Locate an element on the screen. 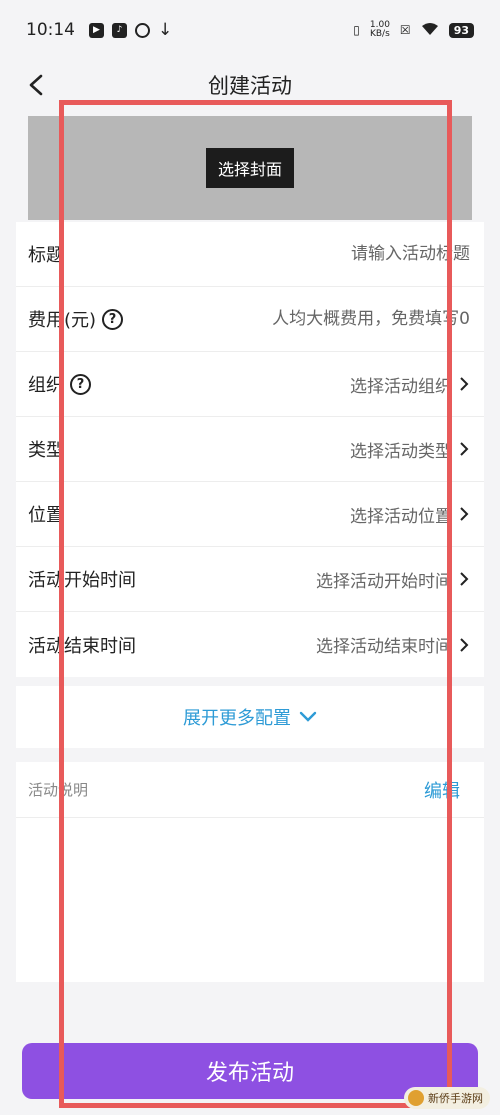 The height and width of the screenshot is (1115, 500). watermark: 新侨手游网 is located at coordinates (447, 1098).